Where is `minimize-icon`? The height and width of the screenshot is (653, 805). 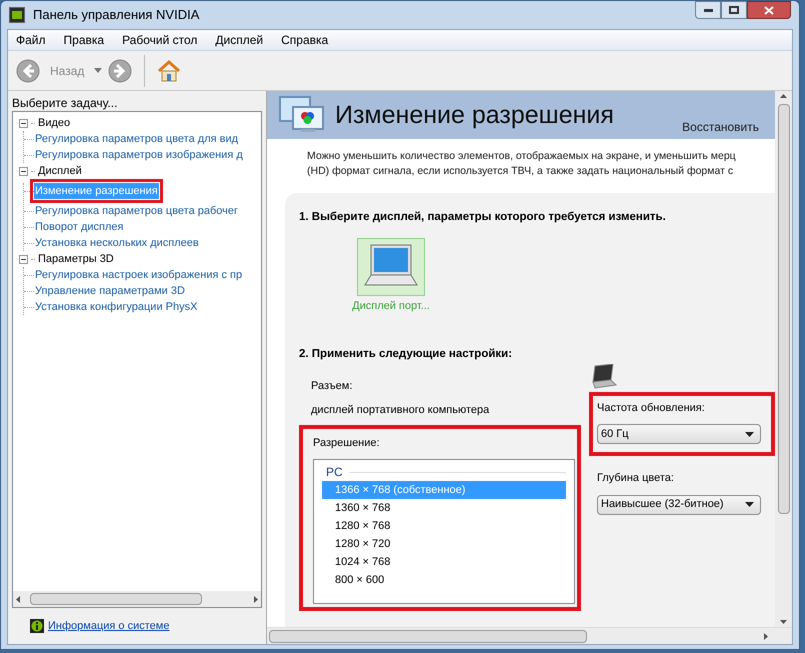 minimize-icon is located at coordinates (708, 10).